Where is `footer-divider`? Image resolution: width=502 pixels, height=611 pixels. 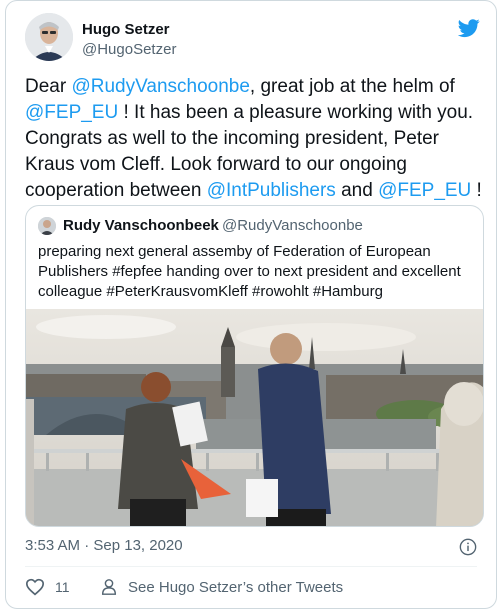
footer-divider is located at coordinates (251, 566).